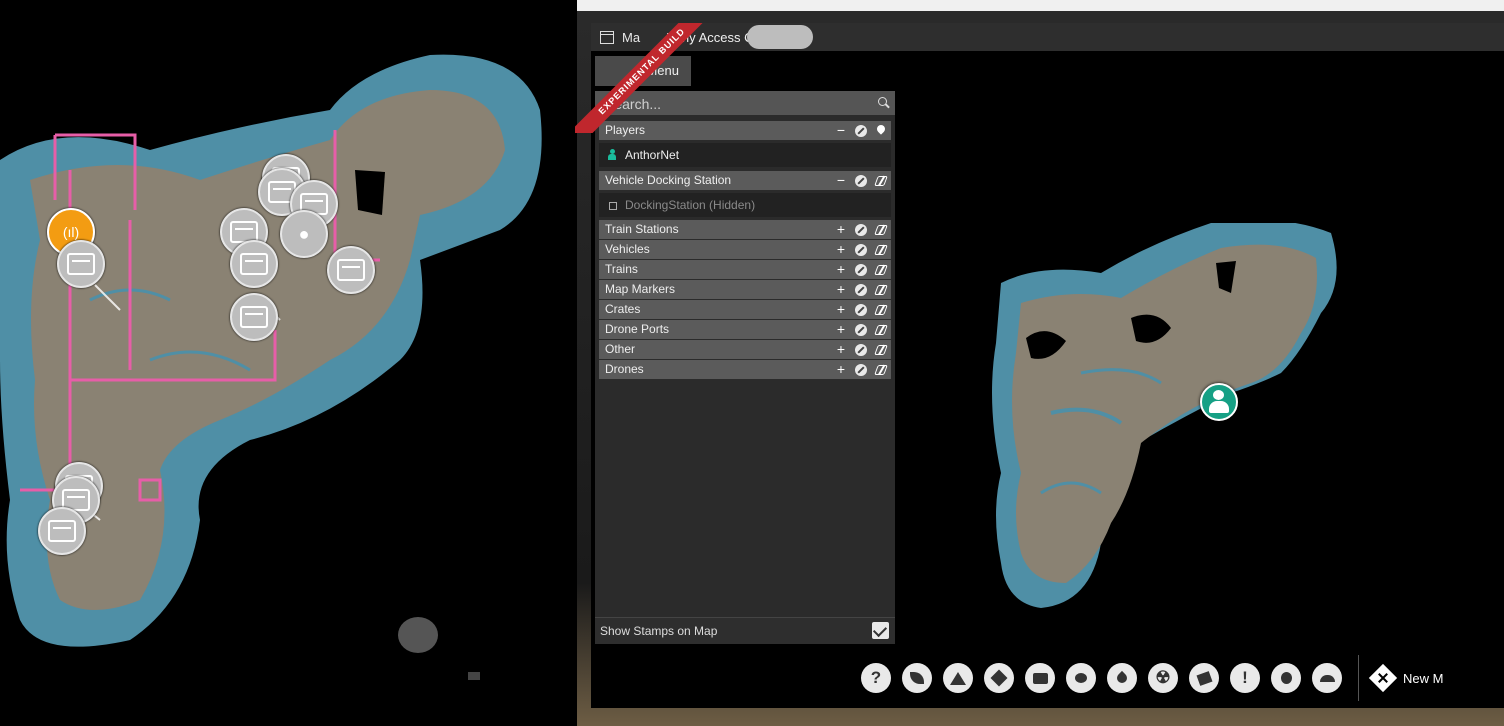  I want to click on player-marker-icon: ●, so click(304, 234).